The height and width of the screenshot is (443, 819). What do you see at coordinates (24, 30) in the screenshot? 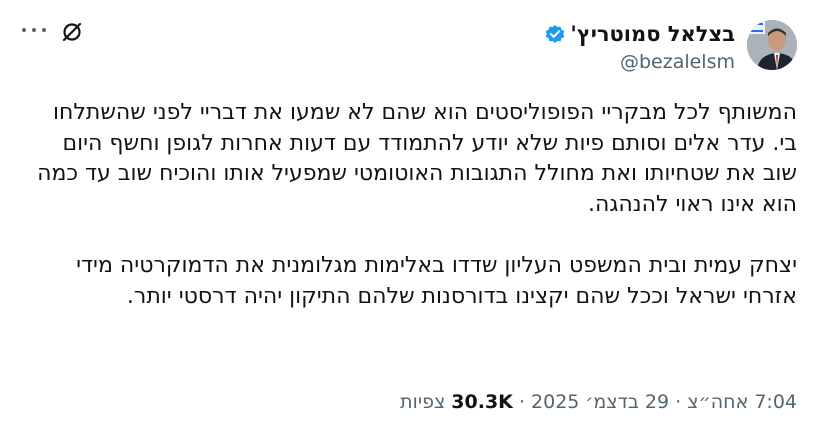
I see `more-horizontal-icon` at bounding box center [24, 30].